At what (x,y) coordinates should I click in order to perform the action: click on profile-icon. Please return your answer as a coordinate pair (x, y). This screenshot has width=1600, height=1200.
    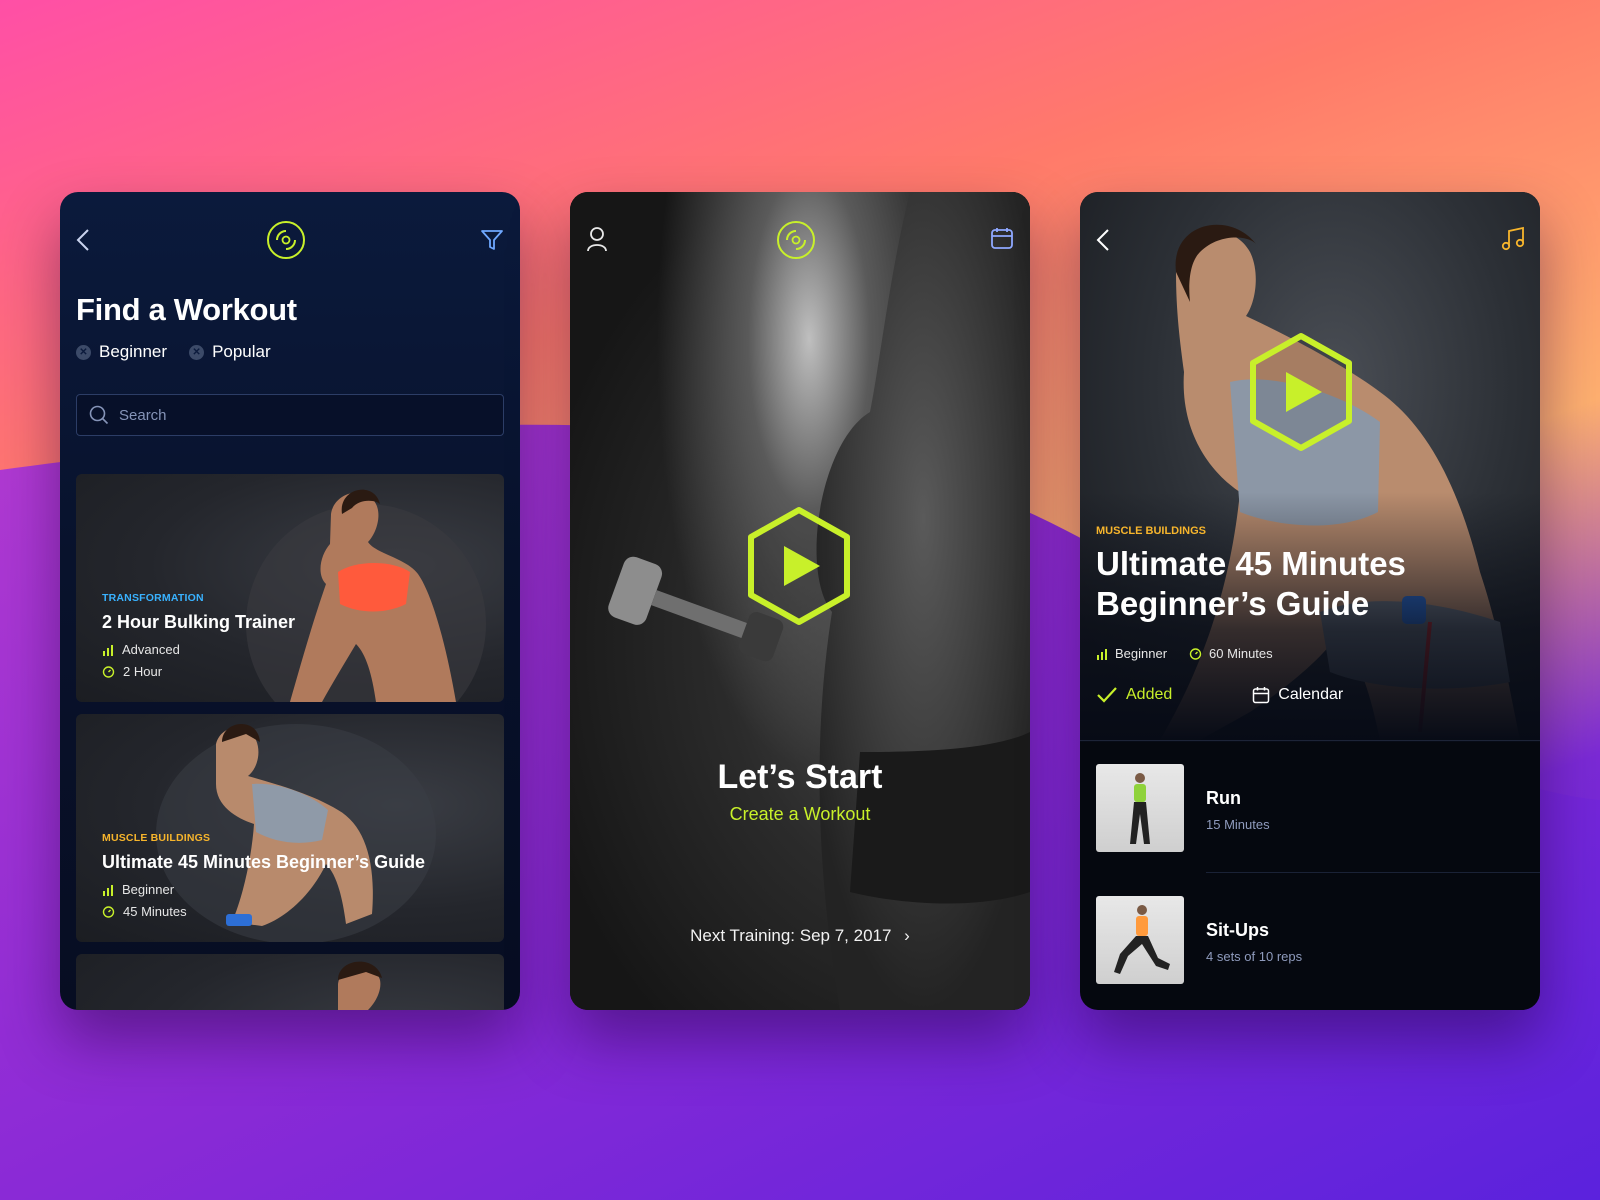
    Looking at the image, I should click on (597, 239).